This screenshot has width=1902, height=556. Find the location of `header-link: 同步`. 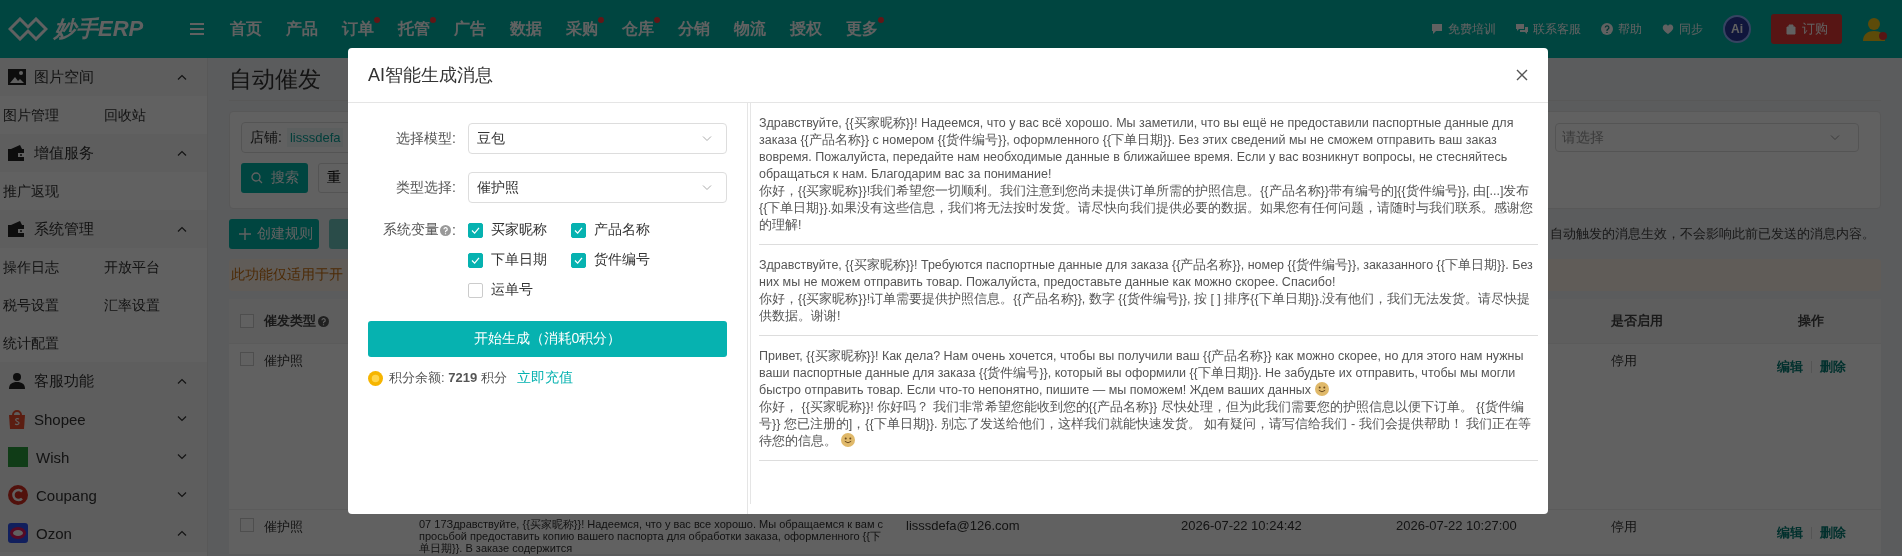

header-link: 同步 is located at coordinates (1682, 29).